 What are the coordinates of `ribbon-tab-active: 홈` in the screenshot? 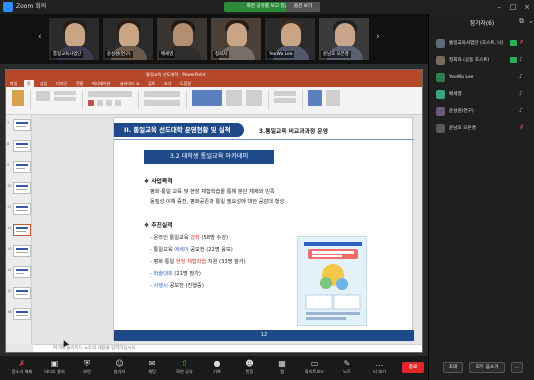 It's located at (29, 83).